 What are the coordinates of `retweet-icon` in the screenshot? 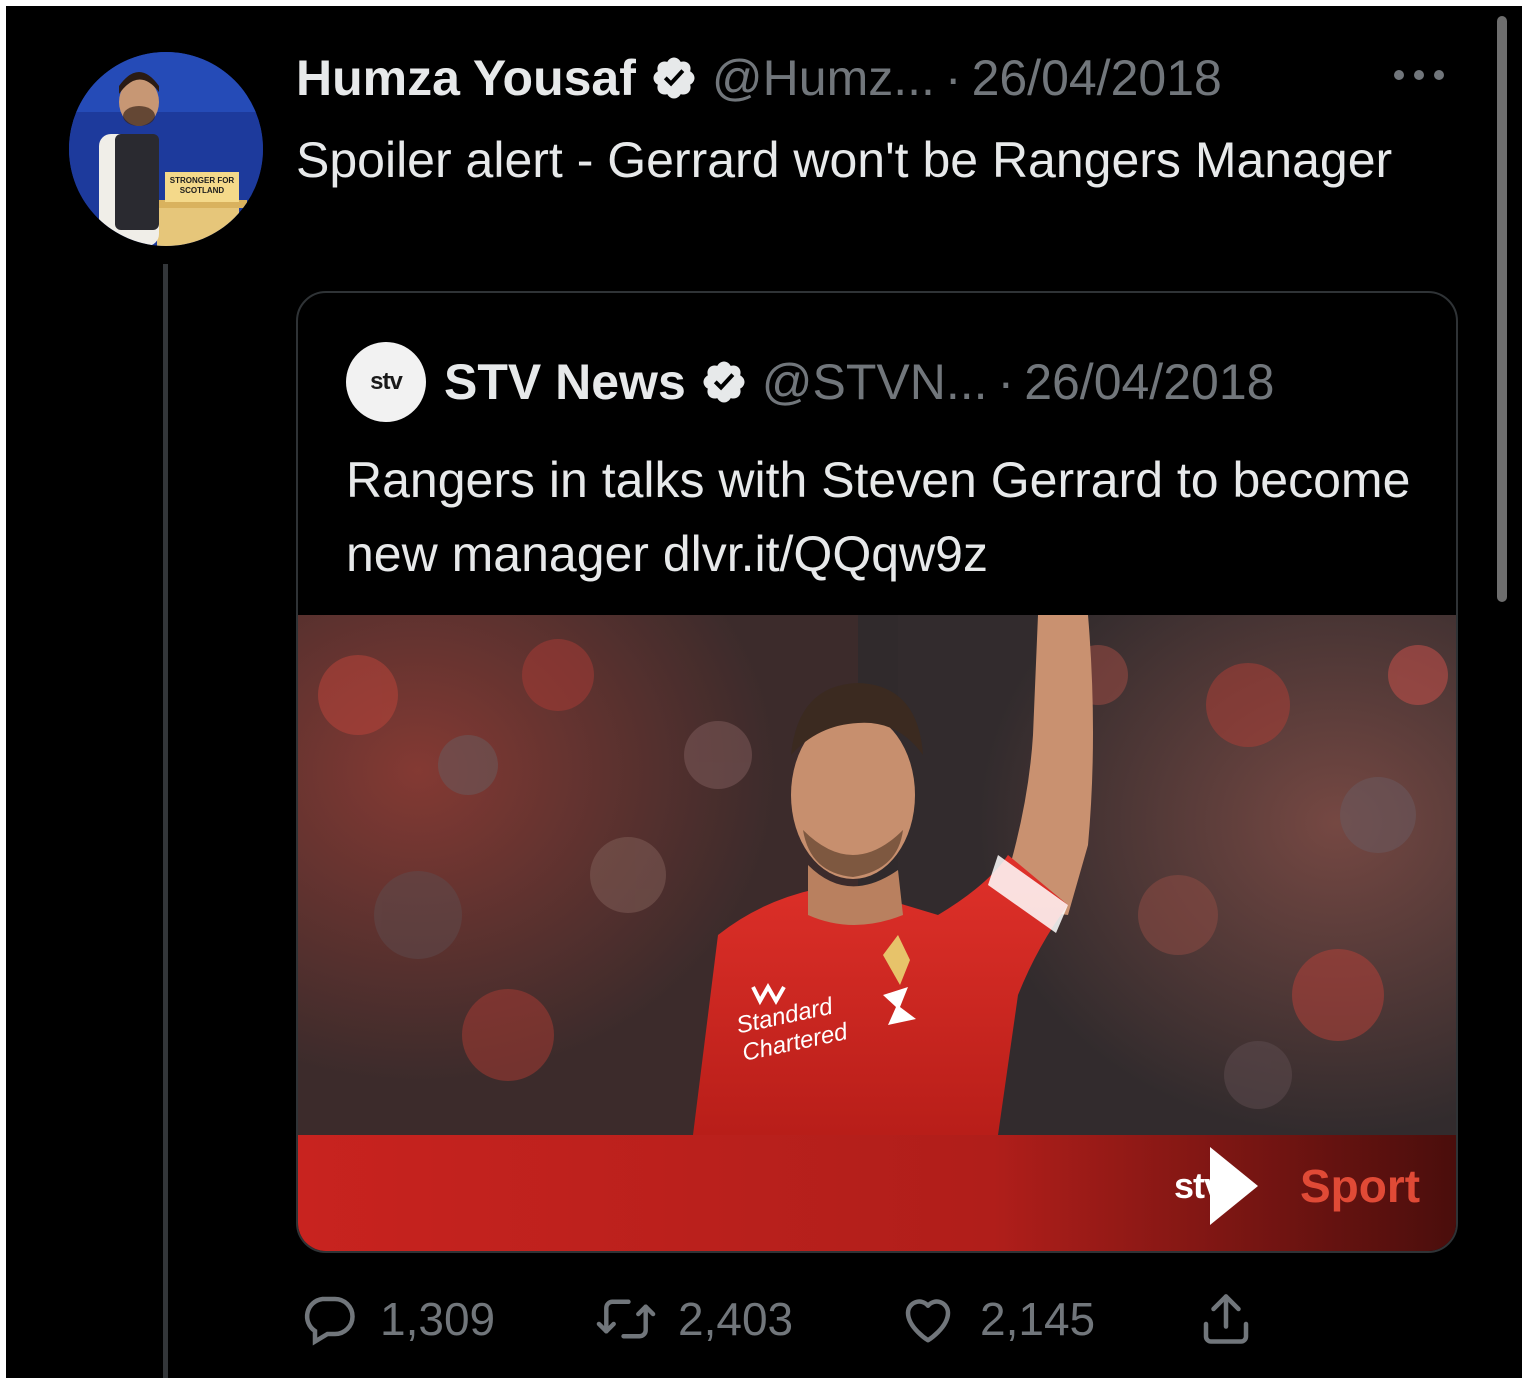 It's located at (626, 1319).